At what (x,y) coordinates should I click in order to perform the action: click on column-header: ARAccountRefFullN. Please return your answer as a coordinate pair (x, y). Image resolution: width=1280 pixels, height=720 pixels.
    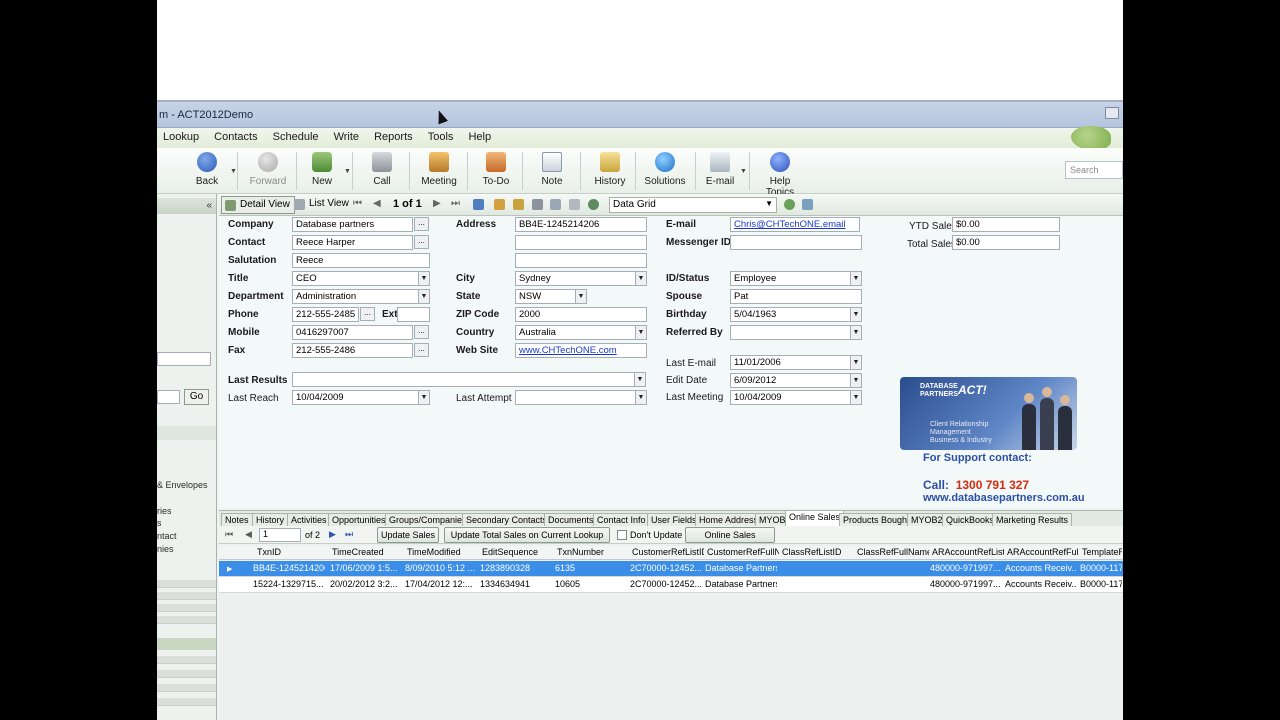
    Looking at the image, I should click on (1043, 552).